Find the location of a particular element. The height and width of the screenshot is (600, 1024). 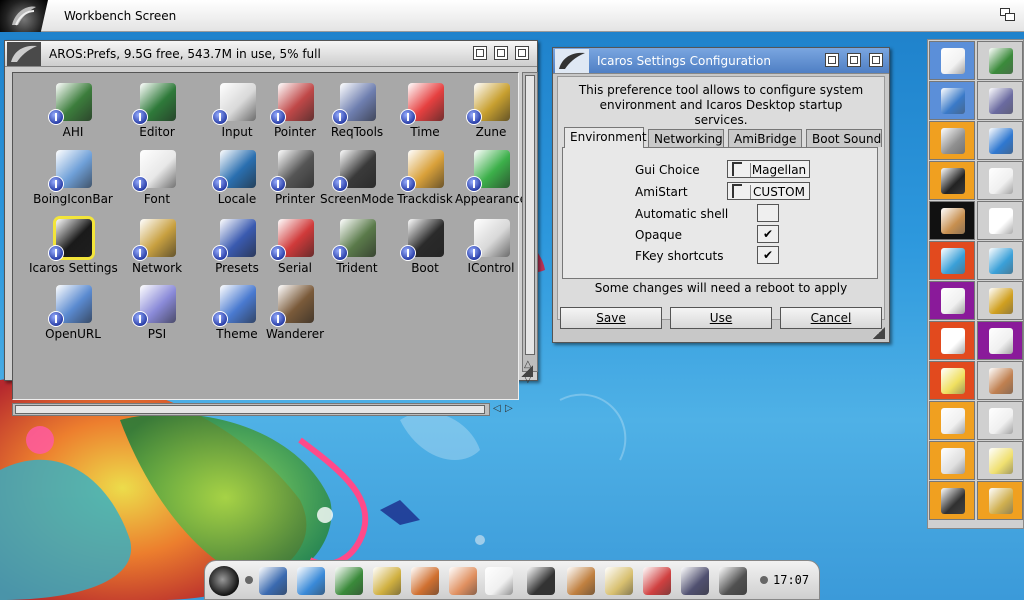

tab-boot-sound: Boot Sound is located at coordinates (844, 138).